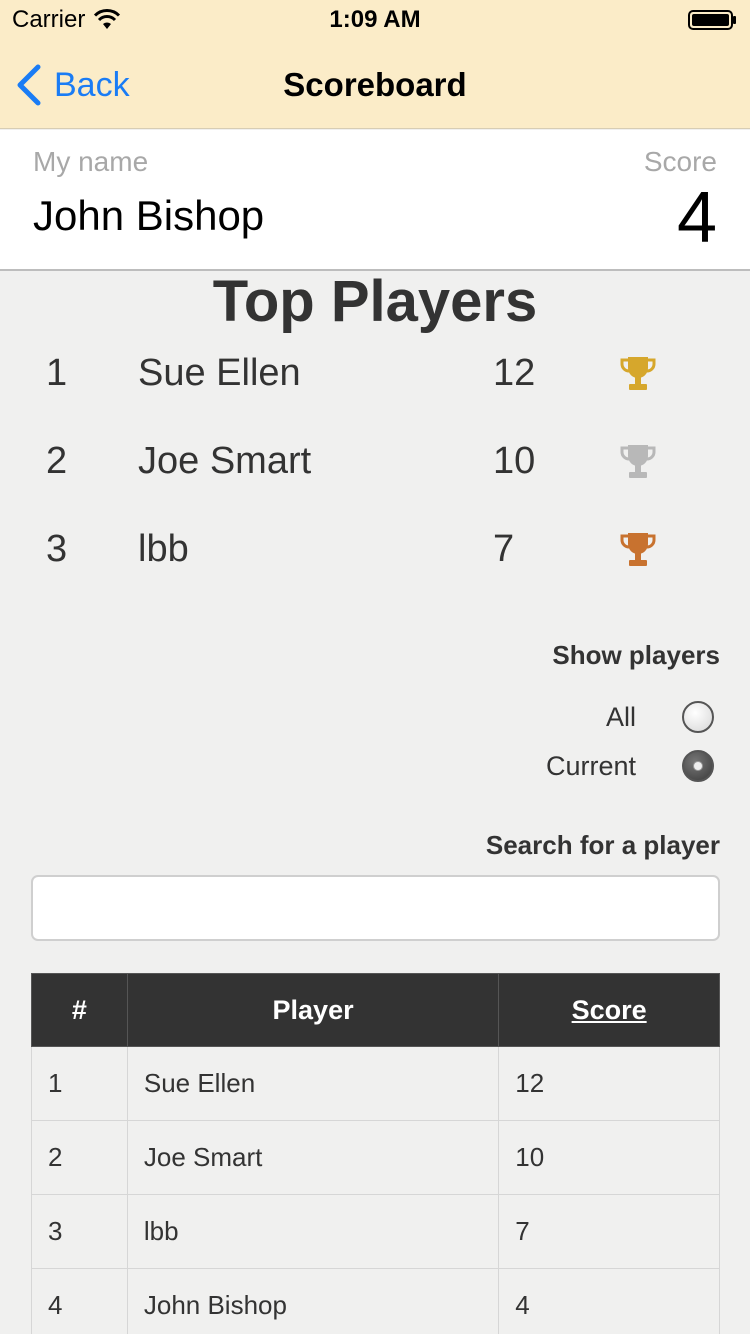  I want to click on cell-score: 4, so click(609, 1301).